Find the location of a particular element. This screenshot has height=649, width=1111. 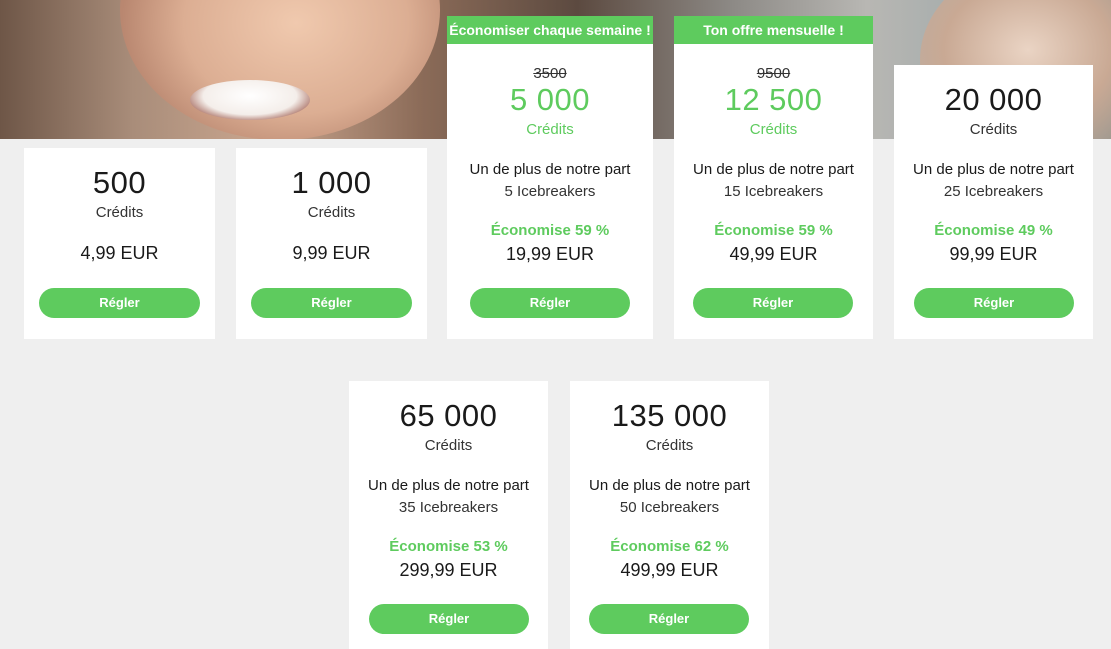

icebreakers-count: 5 Icebreakers is located at coordinates (550, 191).